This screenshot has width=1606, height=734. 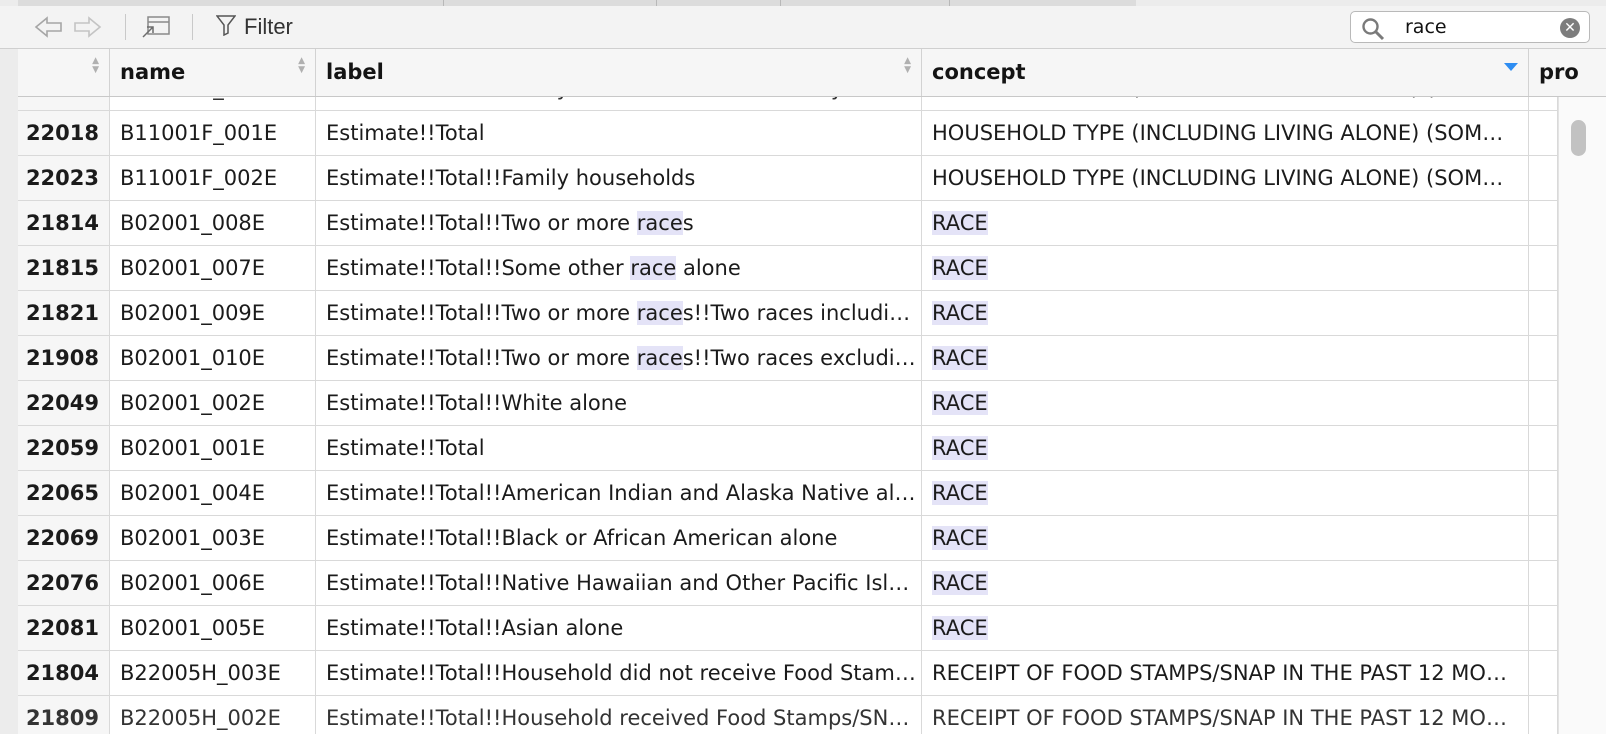 I want to click on name-cell: B02001_007E, so click(x=213, y=268).